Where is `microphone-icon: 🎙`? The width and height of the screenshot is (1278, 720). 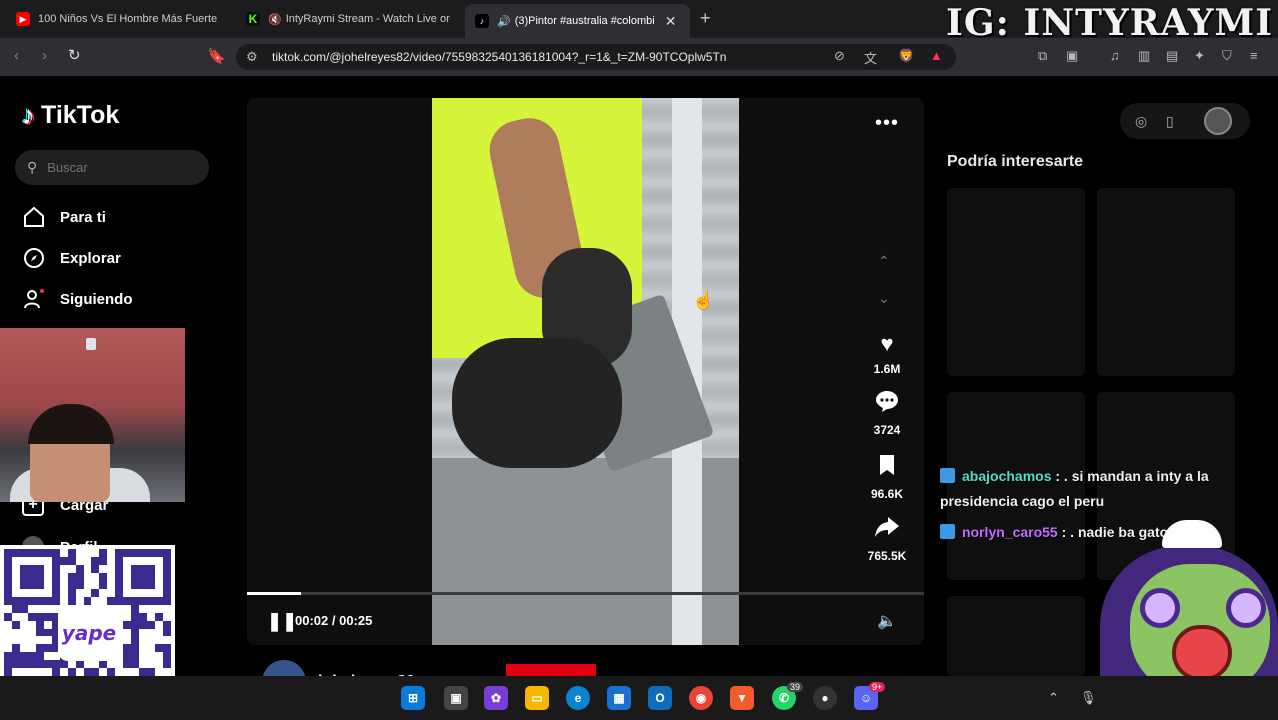 microphone-icon: 🎙 is located at coordinates (1088, 698).